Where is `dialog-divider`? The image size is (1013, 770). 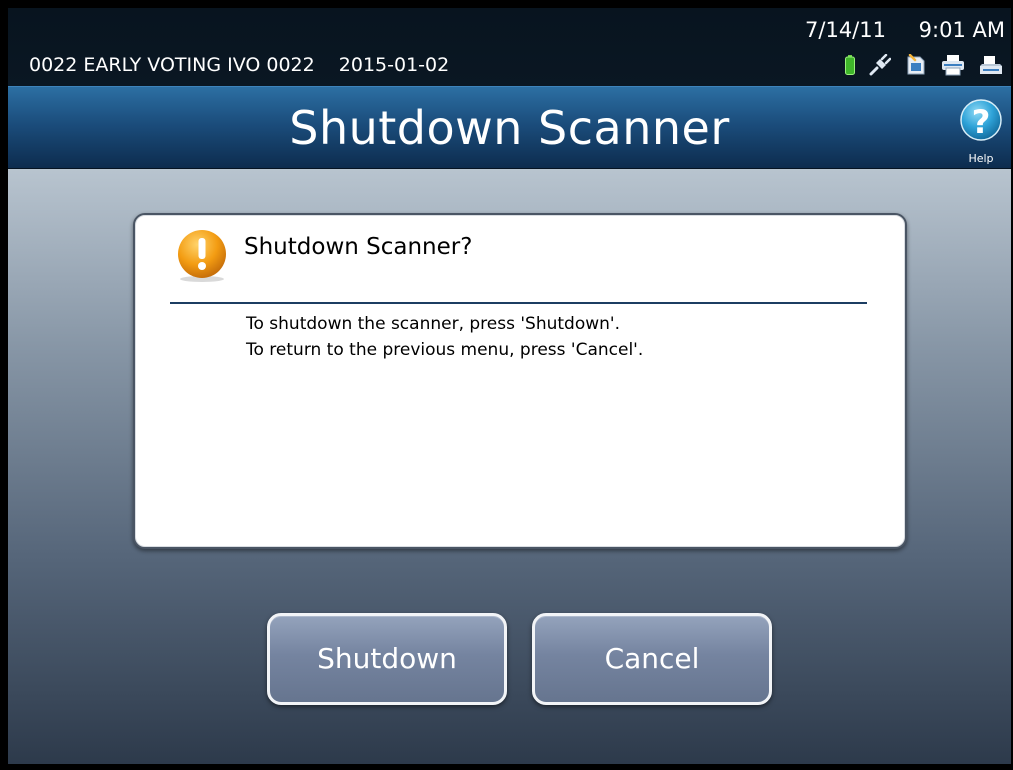 dialog-divider is located at coordinates (518, 303).